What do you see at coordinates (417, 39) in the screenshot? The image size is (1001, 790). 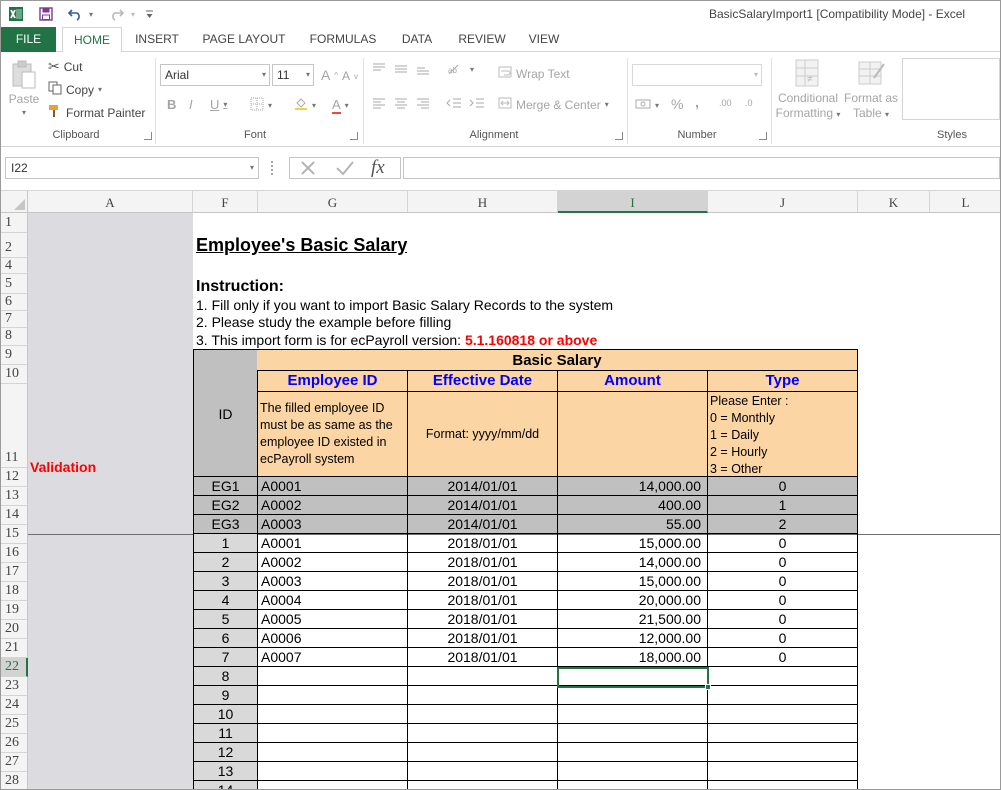 I see `tab-data: DATA` at bounding box center [417, 39].